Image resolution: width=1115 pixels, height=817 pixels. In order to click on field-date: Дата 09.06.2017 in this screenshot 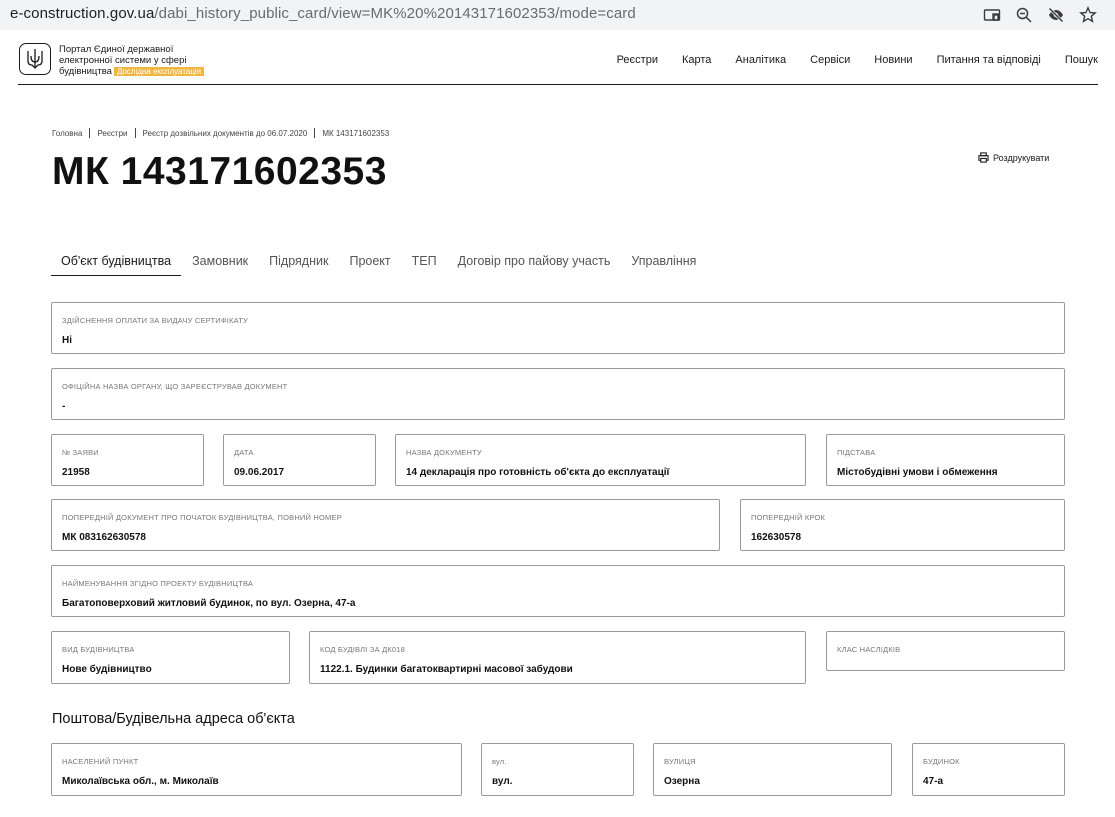, I will do `click(299, 460)`.